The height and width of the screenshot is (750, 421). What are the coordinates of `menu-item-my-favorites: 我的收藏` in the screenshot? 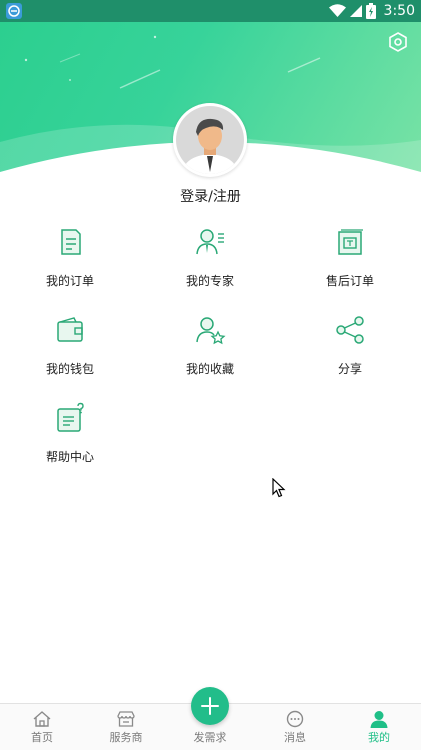 It's located at (210, 349).